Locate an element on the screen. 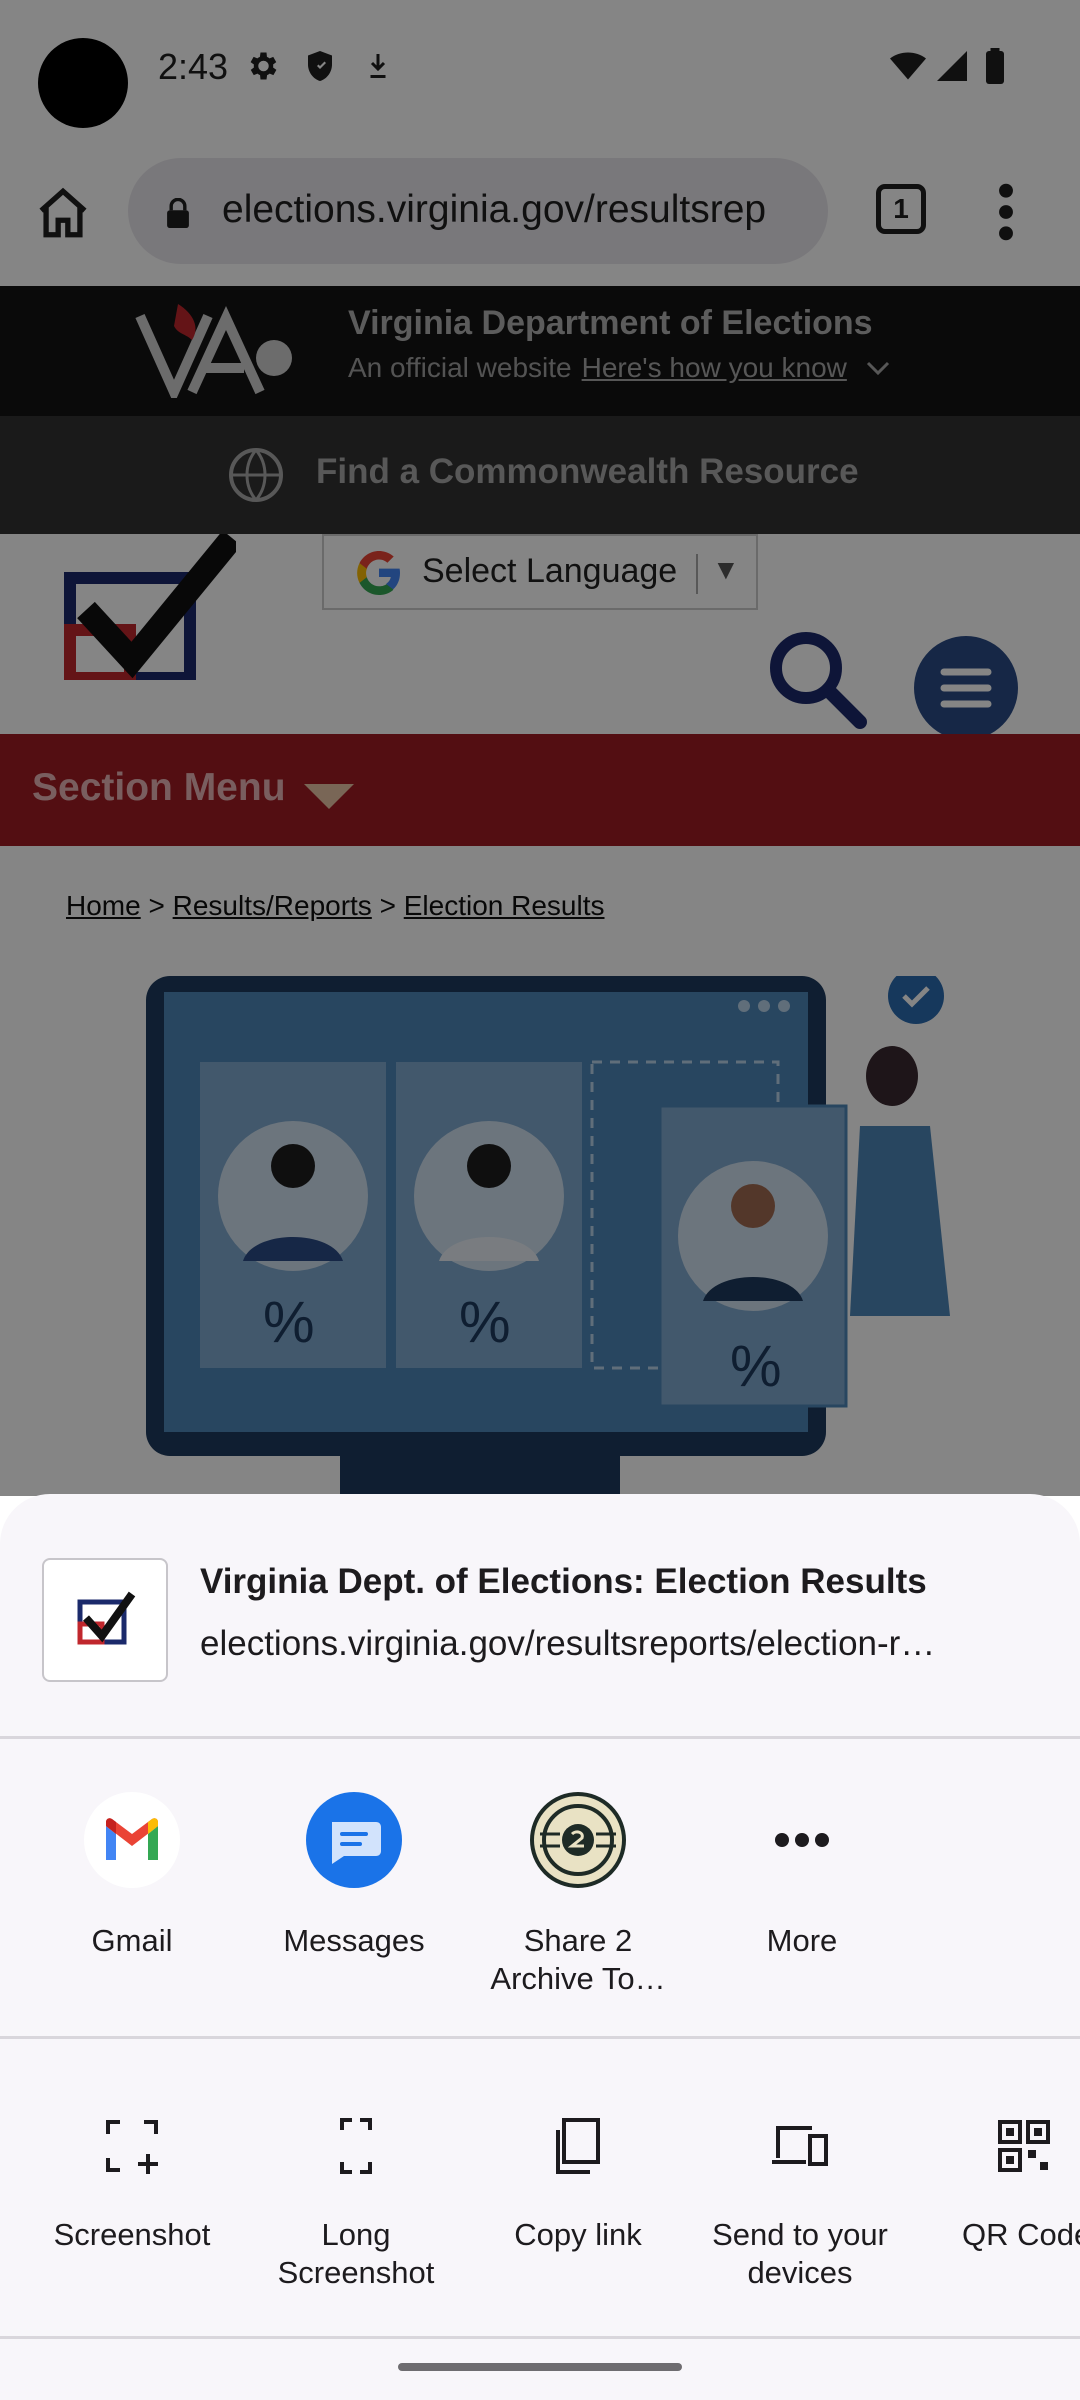  download-icon is located at coordinates (378, 66).